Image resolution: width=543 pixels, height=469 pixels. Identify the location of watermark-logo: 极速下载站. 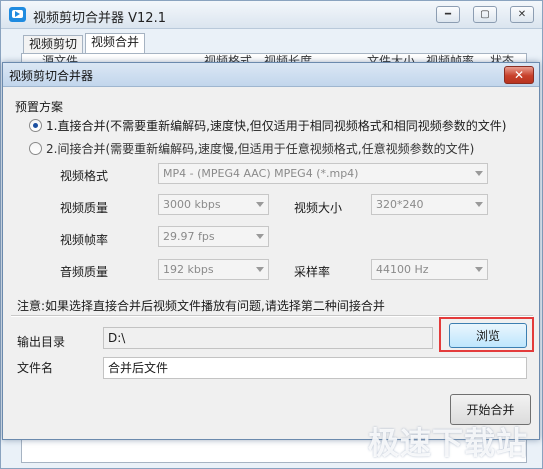
(448, 444).